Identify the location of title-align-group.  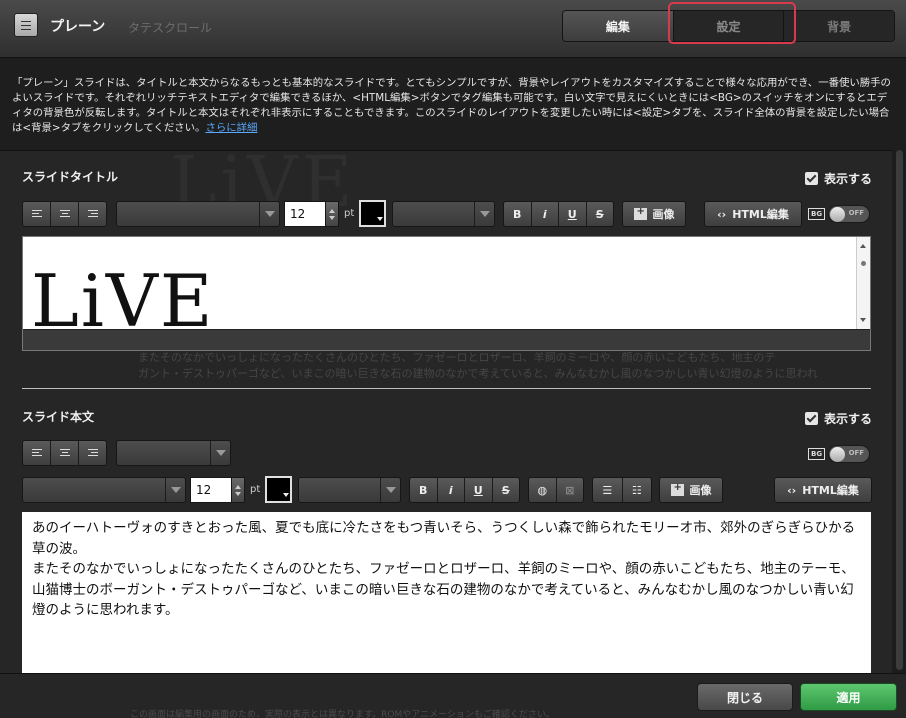
(64, 214).